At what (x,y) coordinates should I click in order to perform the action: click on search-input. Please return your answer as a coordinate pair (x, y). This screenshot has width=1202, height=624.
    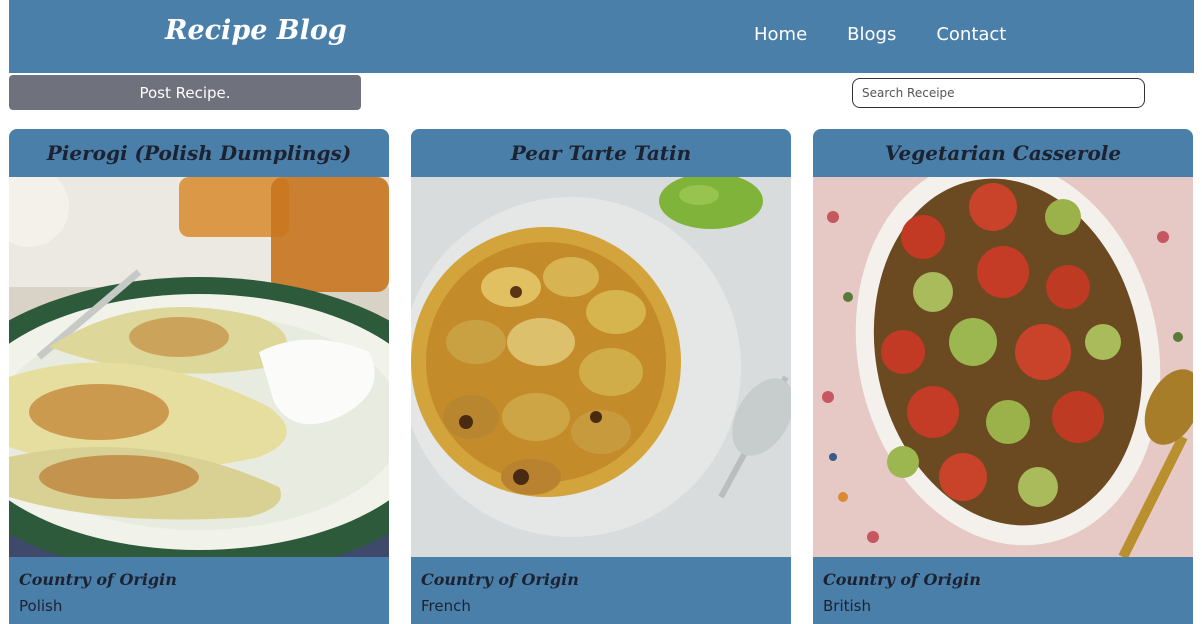
    Looking at the image, I should click on (998, 93).